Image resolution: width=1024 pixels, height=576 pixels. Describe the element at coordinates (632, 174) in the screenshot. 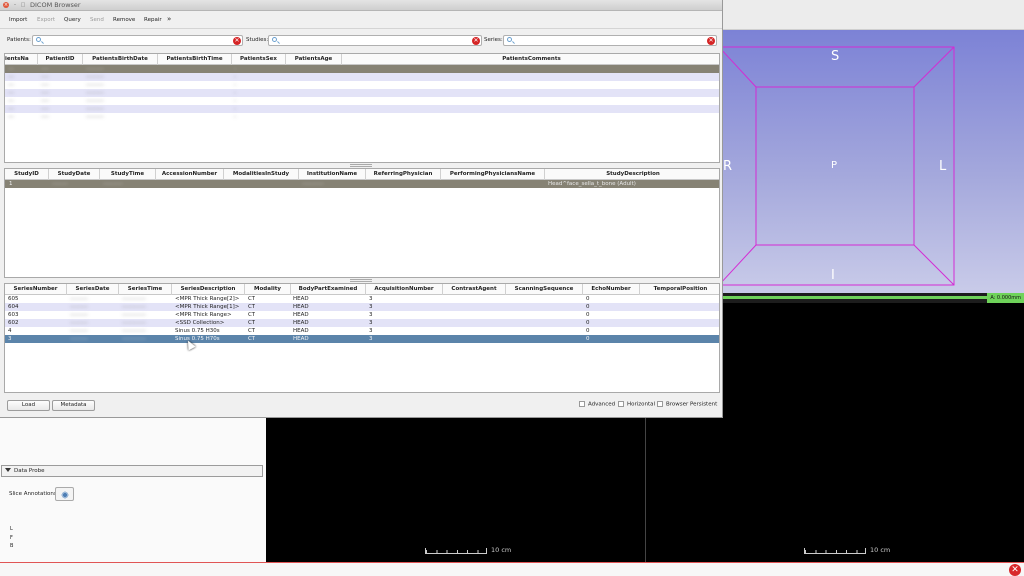

I see `column-header: StudyDescription` at that location.